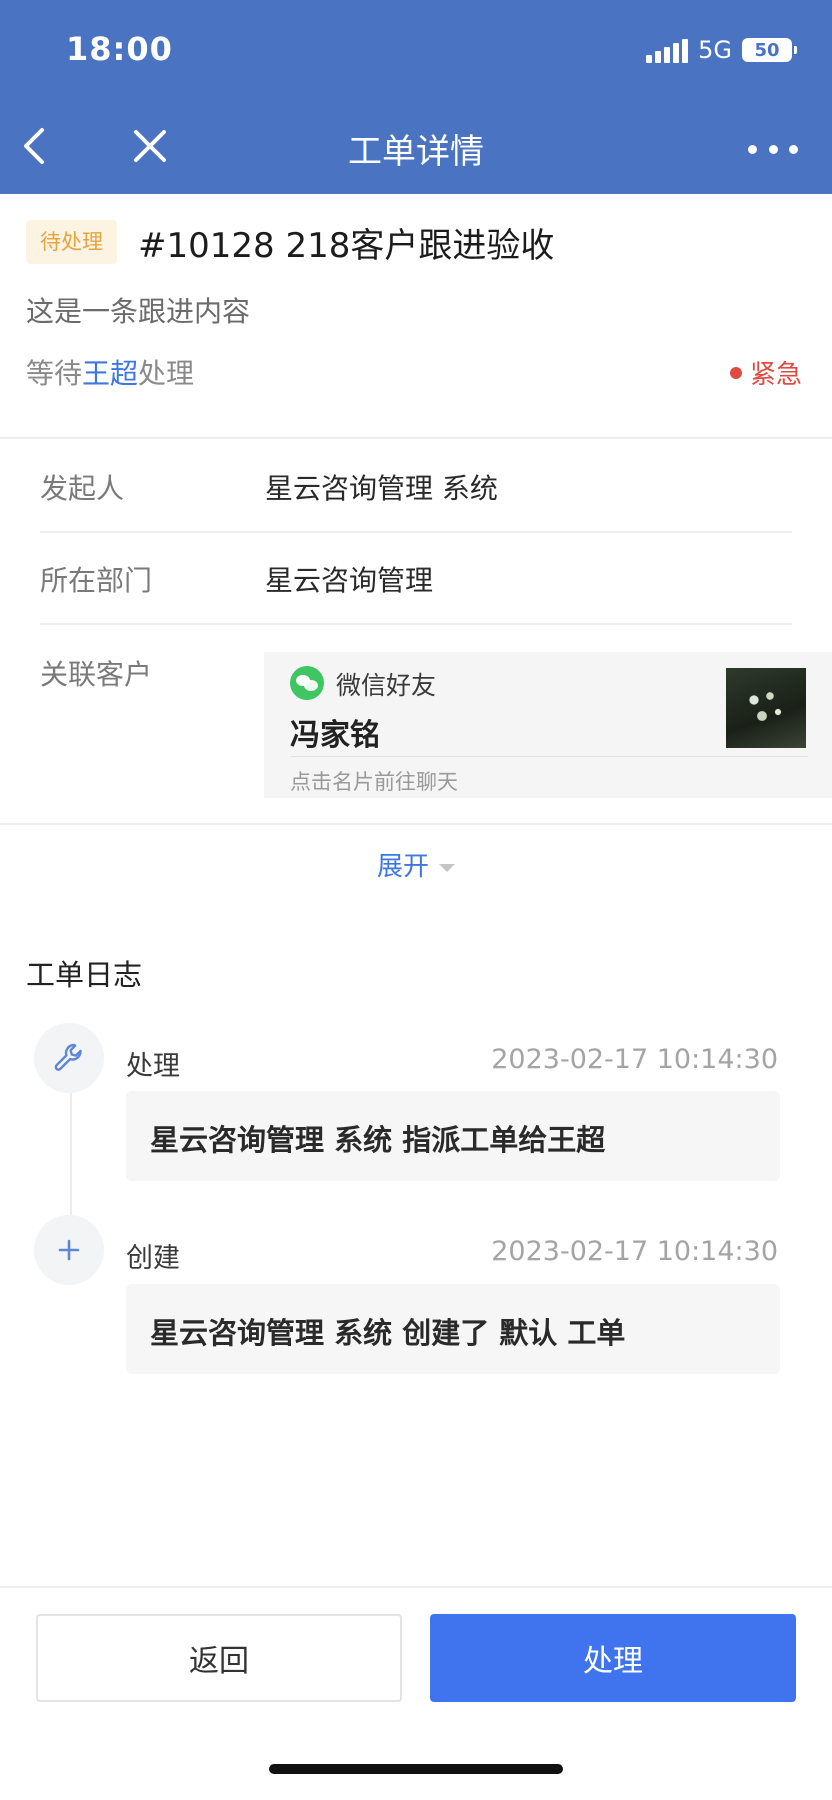  Describe the element at coordinates (166, 373) in the screenshot. I see `wait-suffix: 处理` at that location.